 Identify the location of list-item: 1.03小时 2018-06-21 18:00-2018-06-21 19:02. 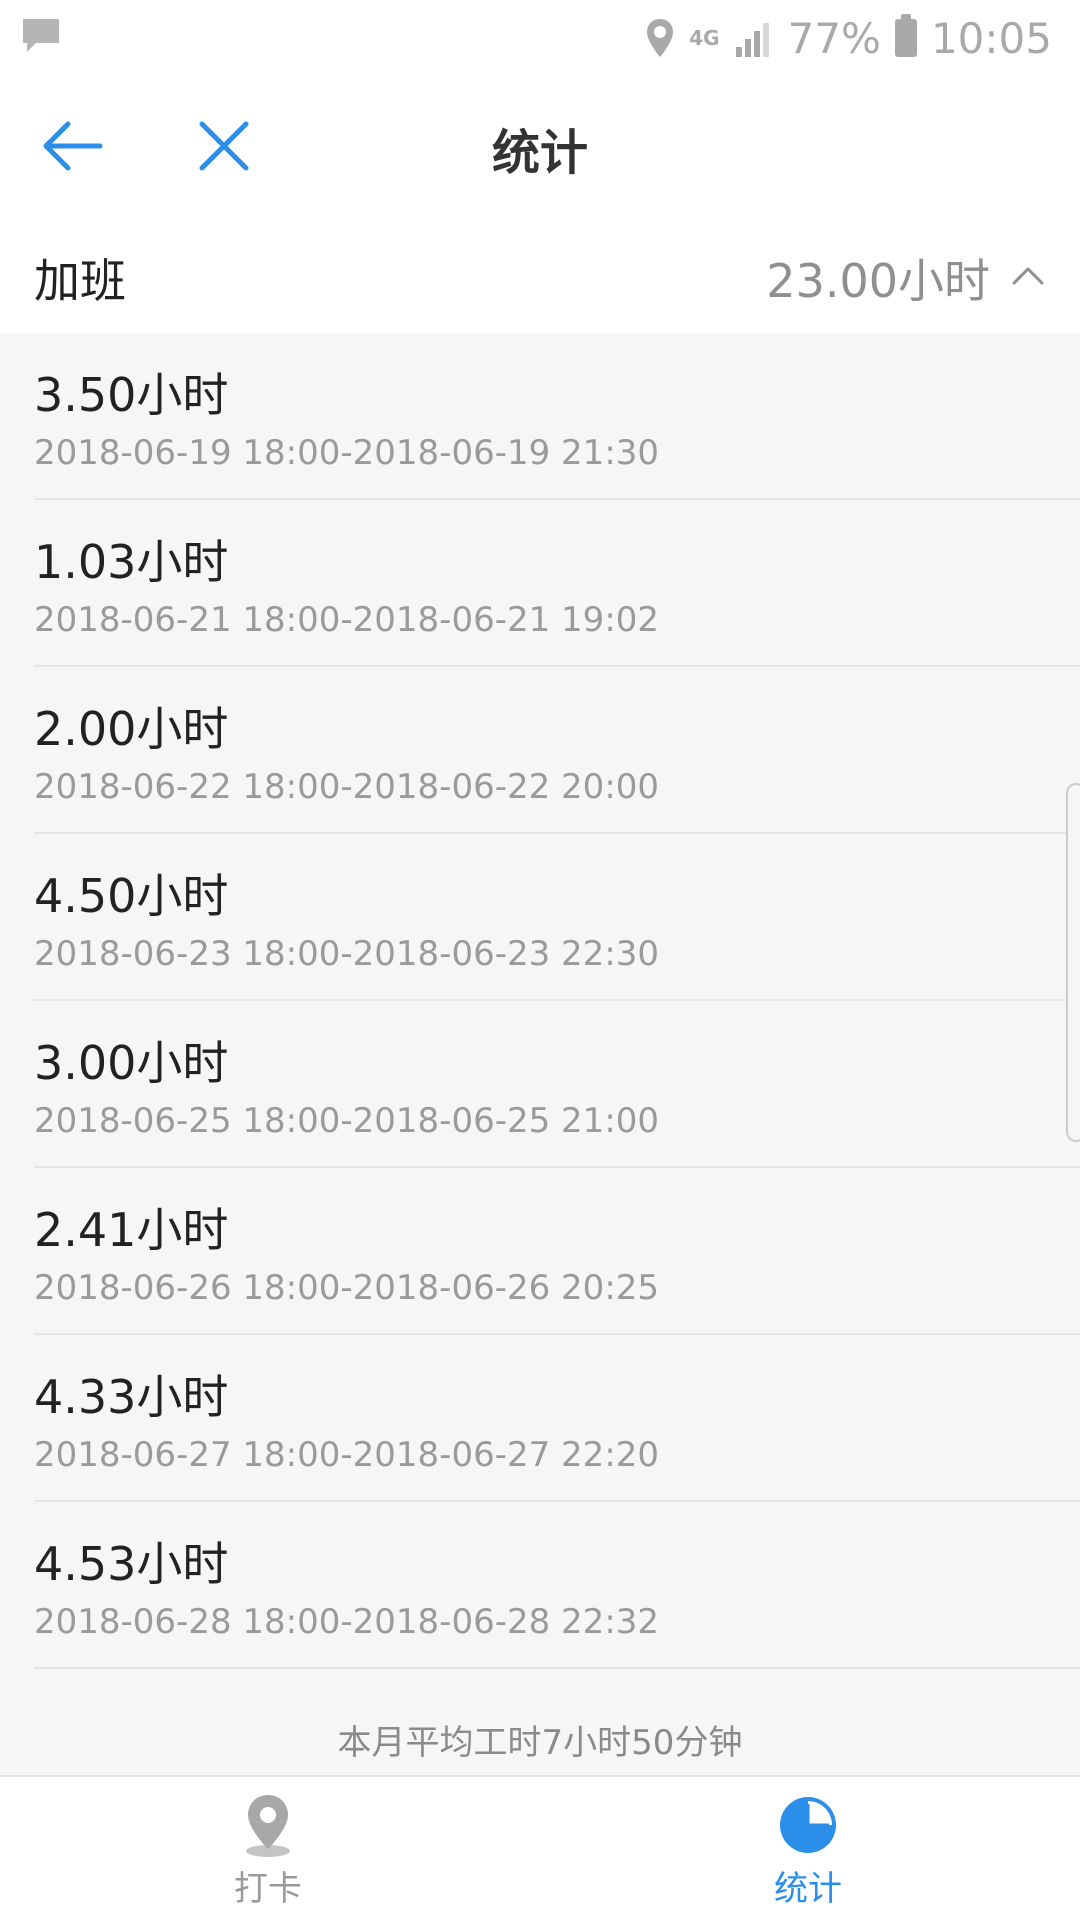
(557, 583).